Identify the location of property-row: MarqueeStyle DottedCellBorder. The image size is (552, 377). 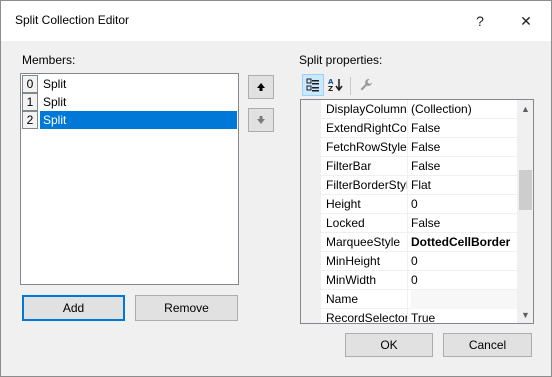
(419, 242).